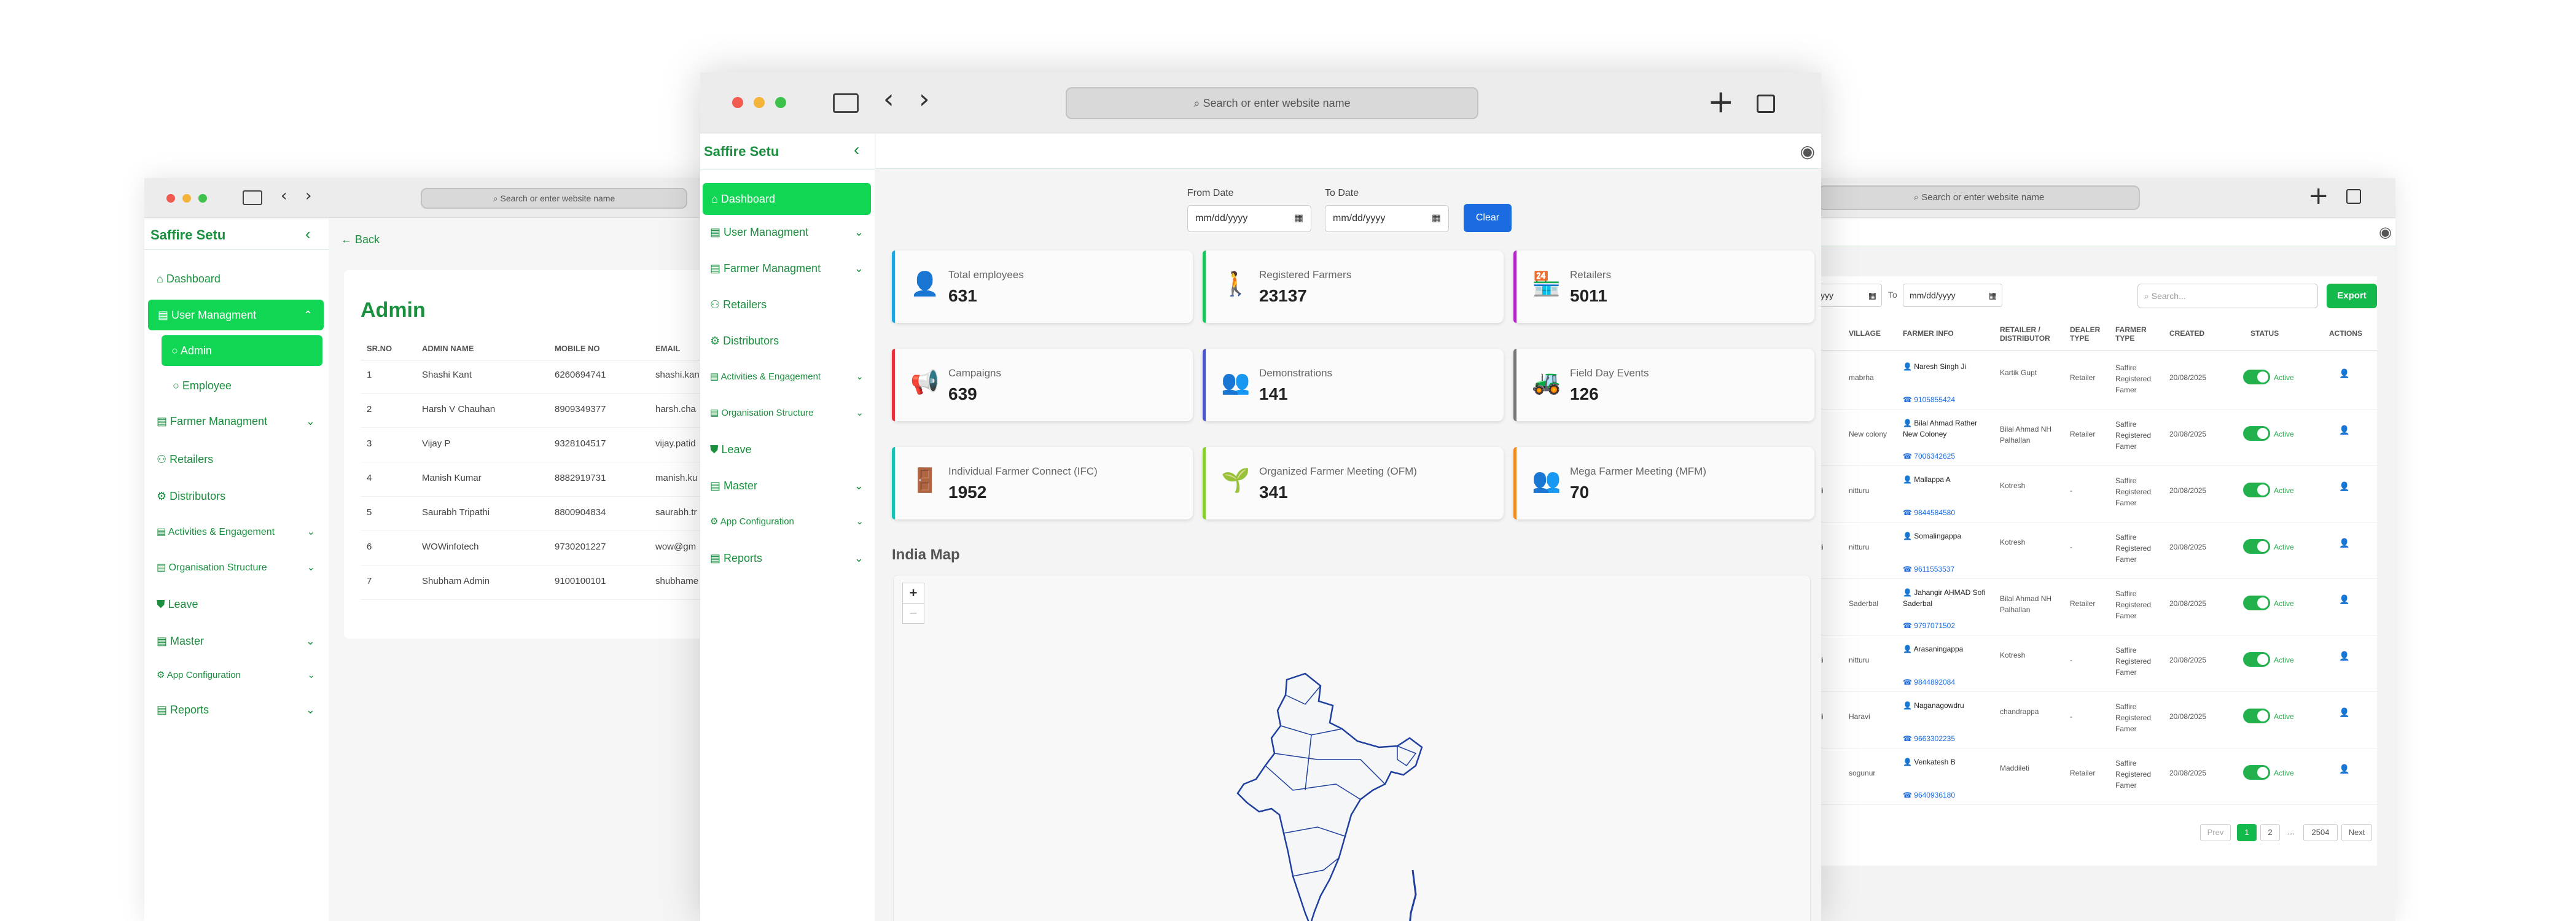 The height and width of the screenshot is (921, 2576). What do you see at coordinates (360, 239) in the screenshot?
I see `back-link: ← Back` at bounding box center [360, 239].